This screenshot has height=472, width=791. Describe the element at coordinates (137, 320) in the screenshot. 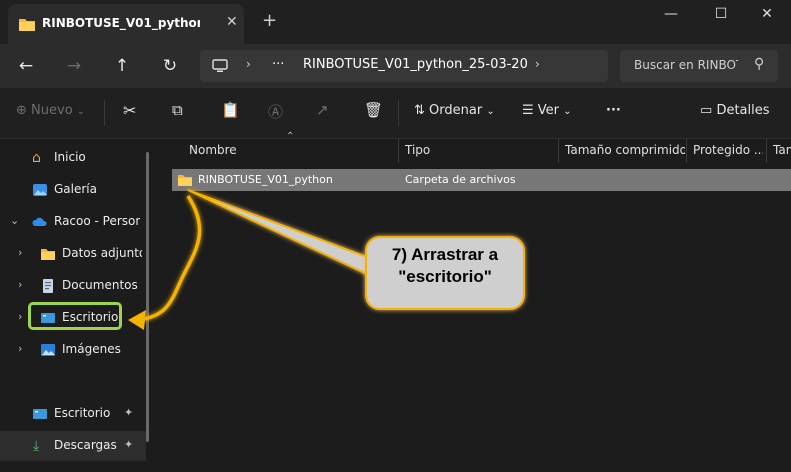

I see `drag-arrowhead` at that location.